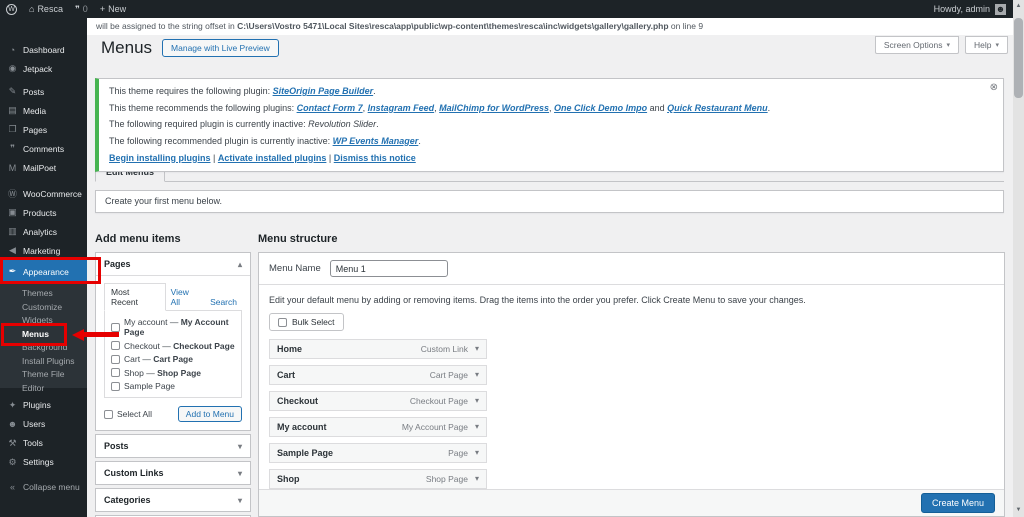  I want to click on sidebar-item-comments: ❞ Comments, so click(43, 148).